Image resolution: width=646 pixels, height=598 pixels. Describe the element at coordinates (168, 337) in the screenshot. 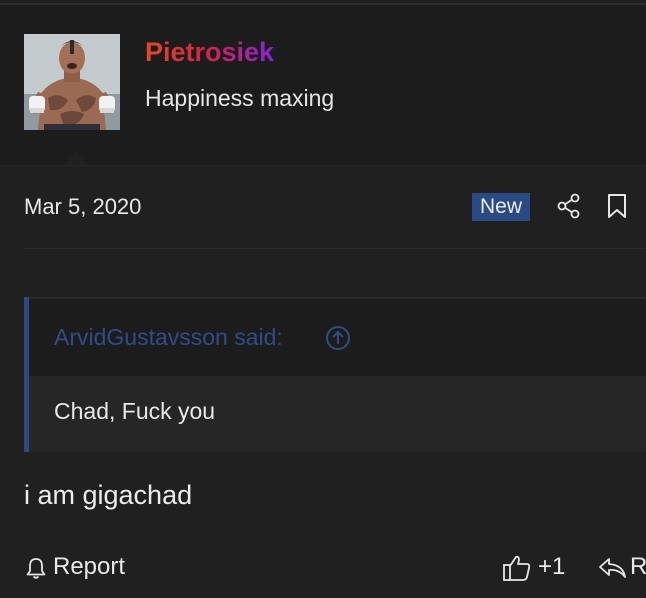

I see `quote-author: ArvidGustavsson said:` at that location.